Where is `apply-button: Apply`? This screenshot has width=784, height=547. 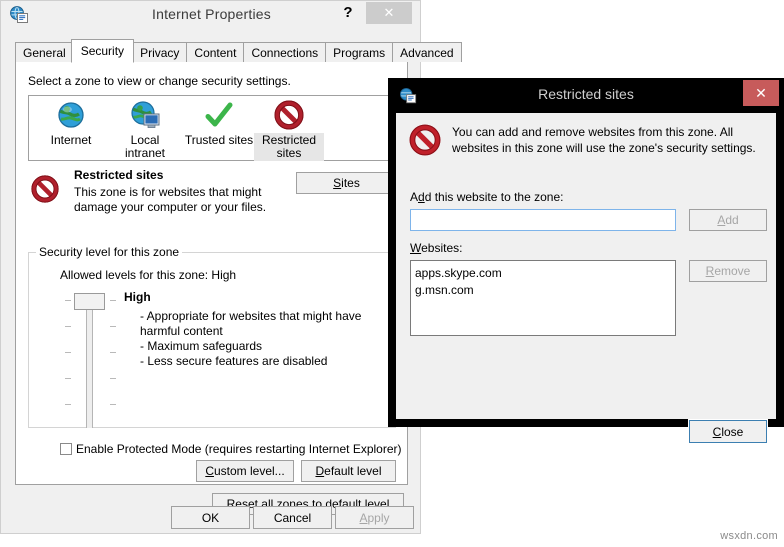
apply-button: Apply is located at coordinates (374, 517).